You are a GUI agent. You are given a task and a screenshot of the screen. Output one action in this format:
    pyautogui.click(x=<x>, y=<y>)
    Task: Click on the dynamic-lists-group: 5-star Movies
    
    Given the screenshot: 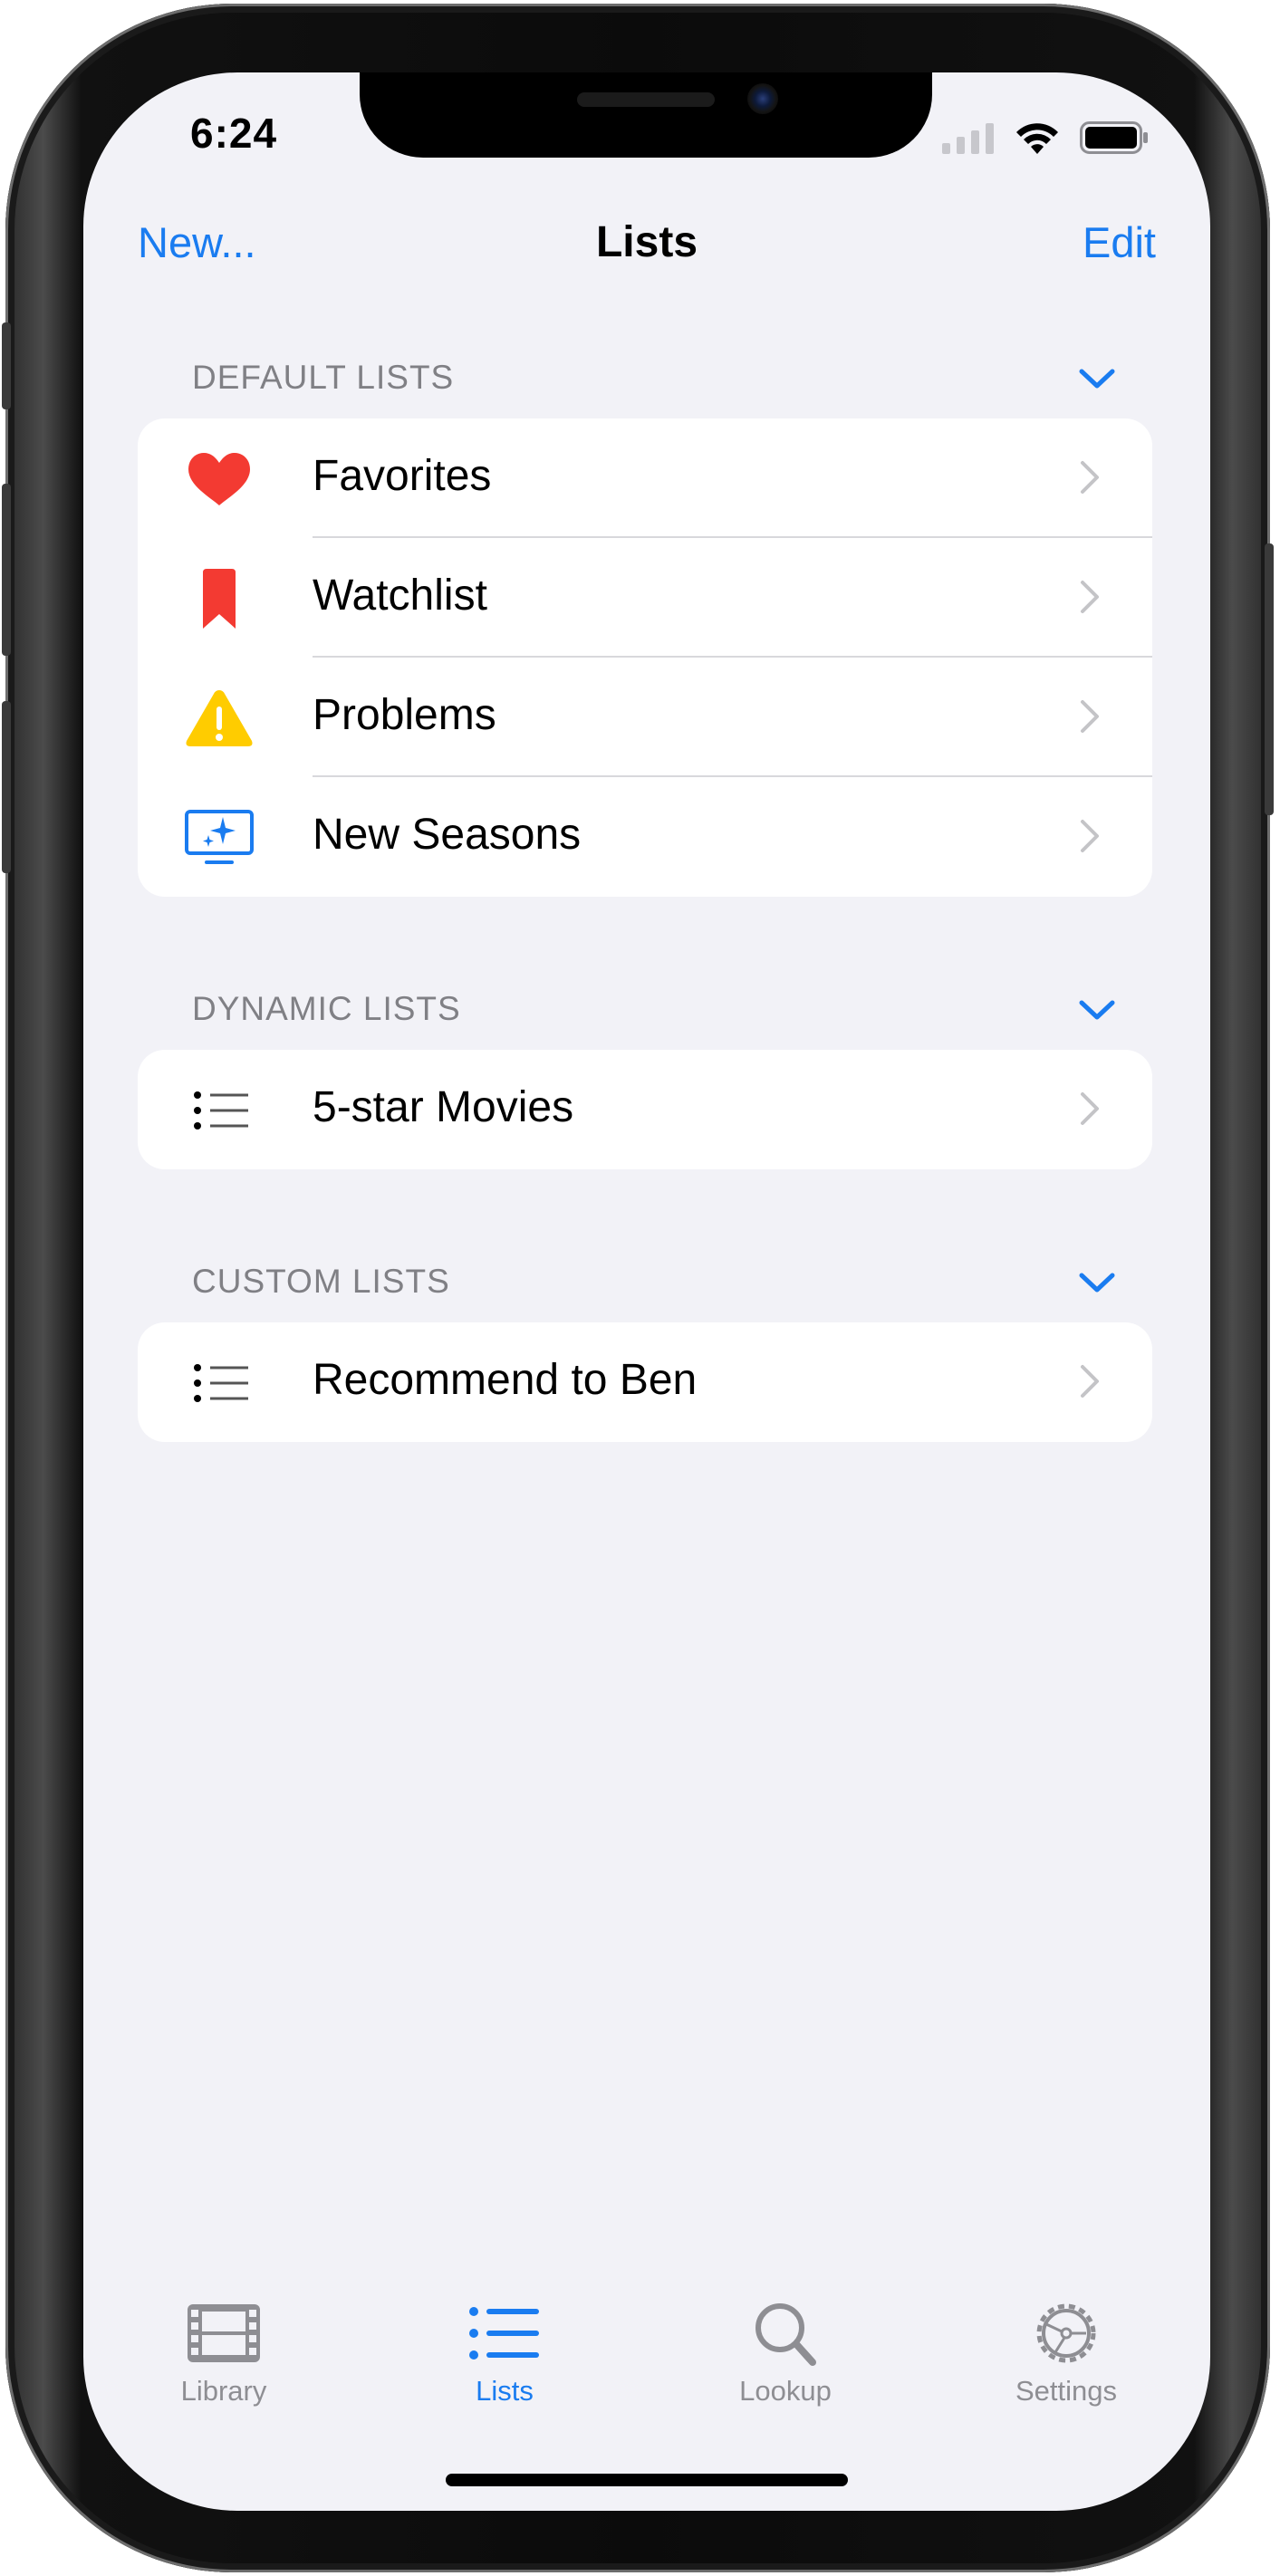 What is the action you would take?
    pyautogui.click(x=645, y=1109)
    